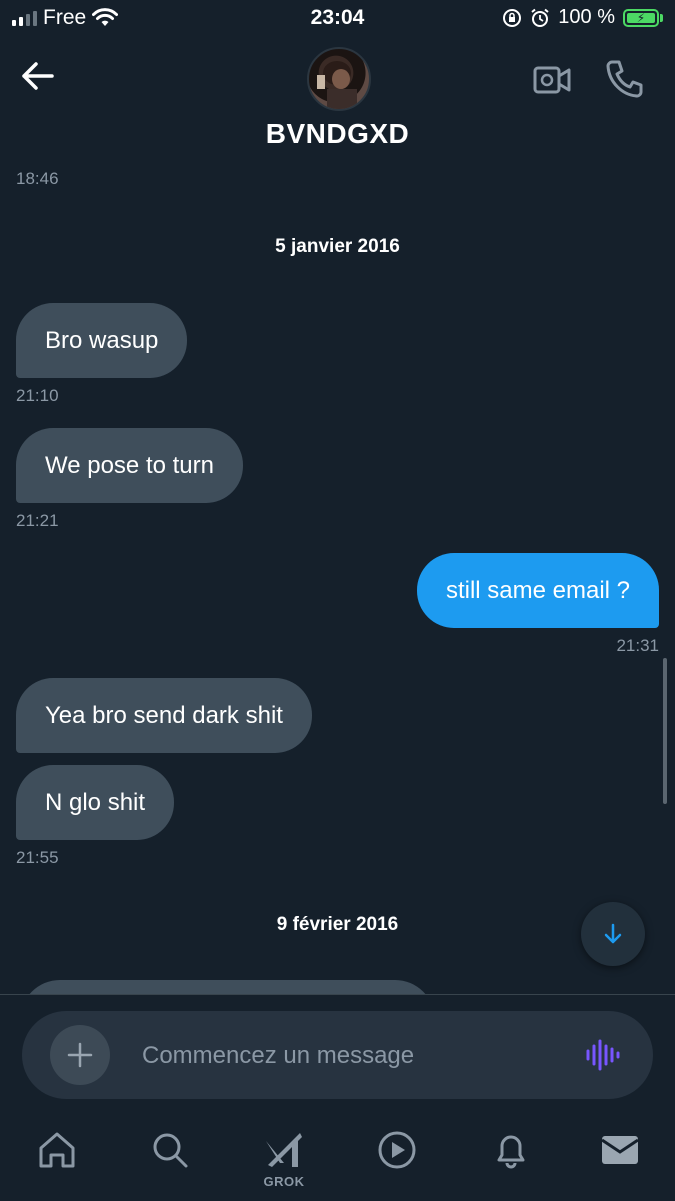 This screenshot has width=675, height=1201. I want to click on message-composer, so click(337, 1055).